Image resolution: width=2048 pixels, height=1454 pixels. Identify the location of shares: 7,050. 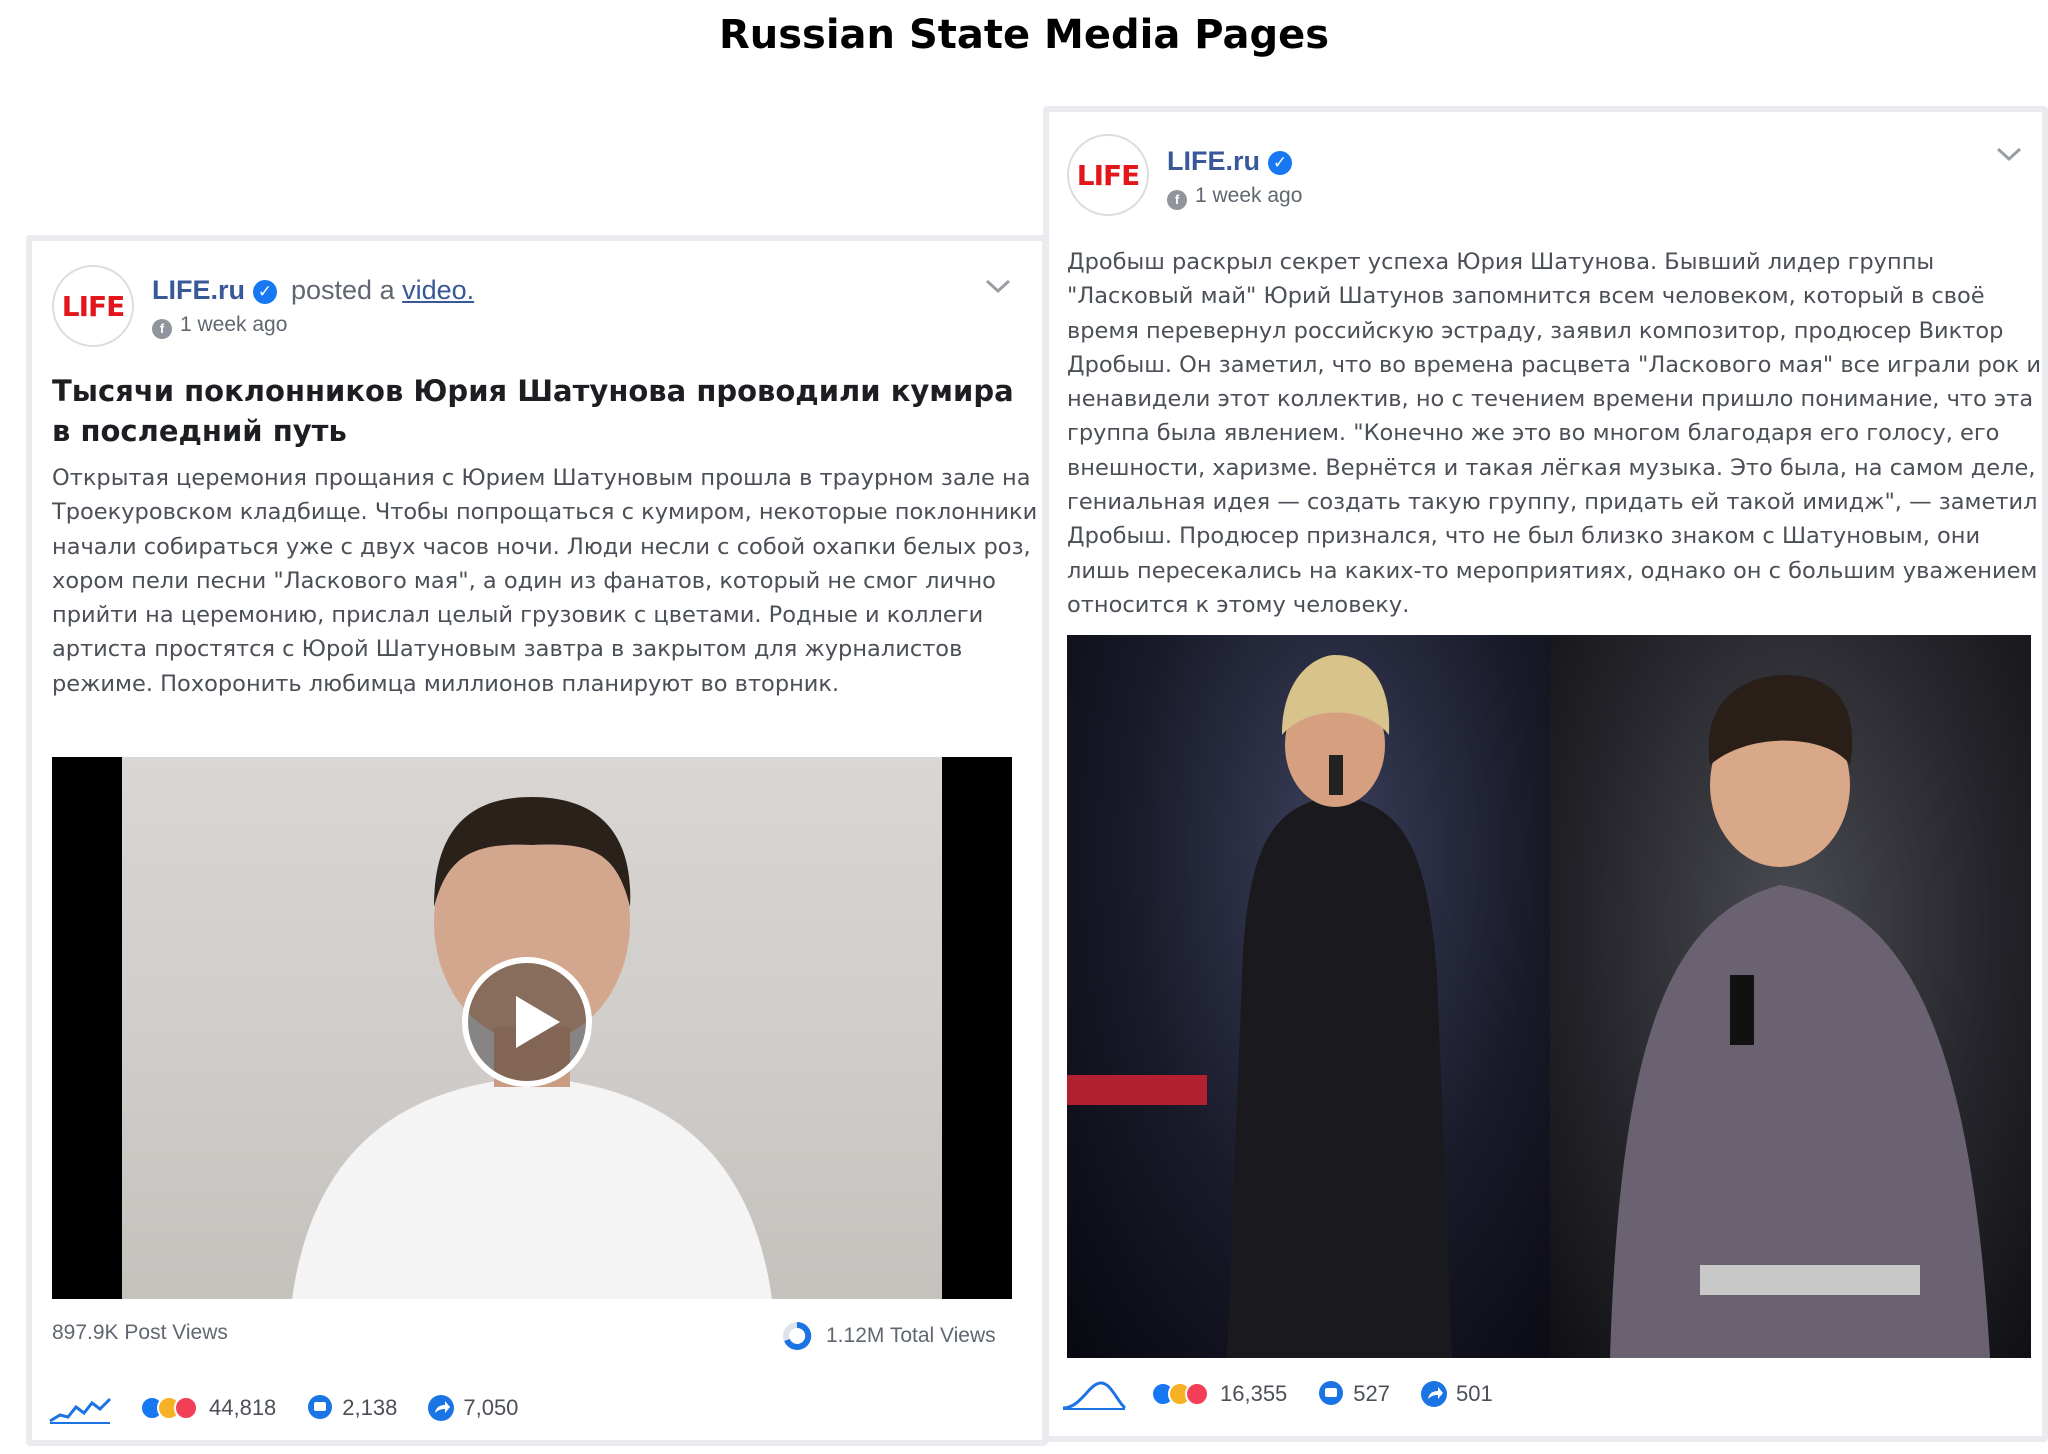
(472, 1408).